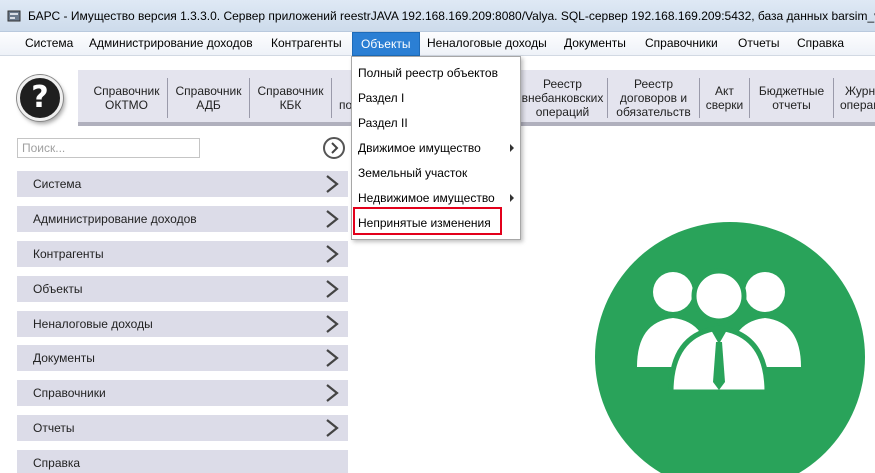  What do you see at coordinates (58, 289) in the screenshot?
I see `sidebar-item-label: Объекты` at bounding box center [58, 289].